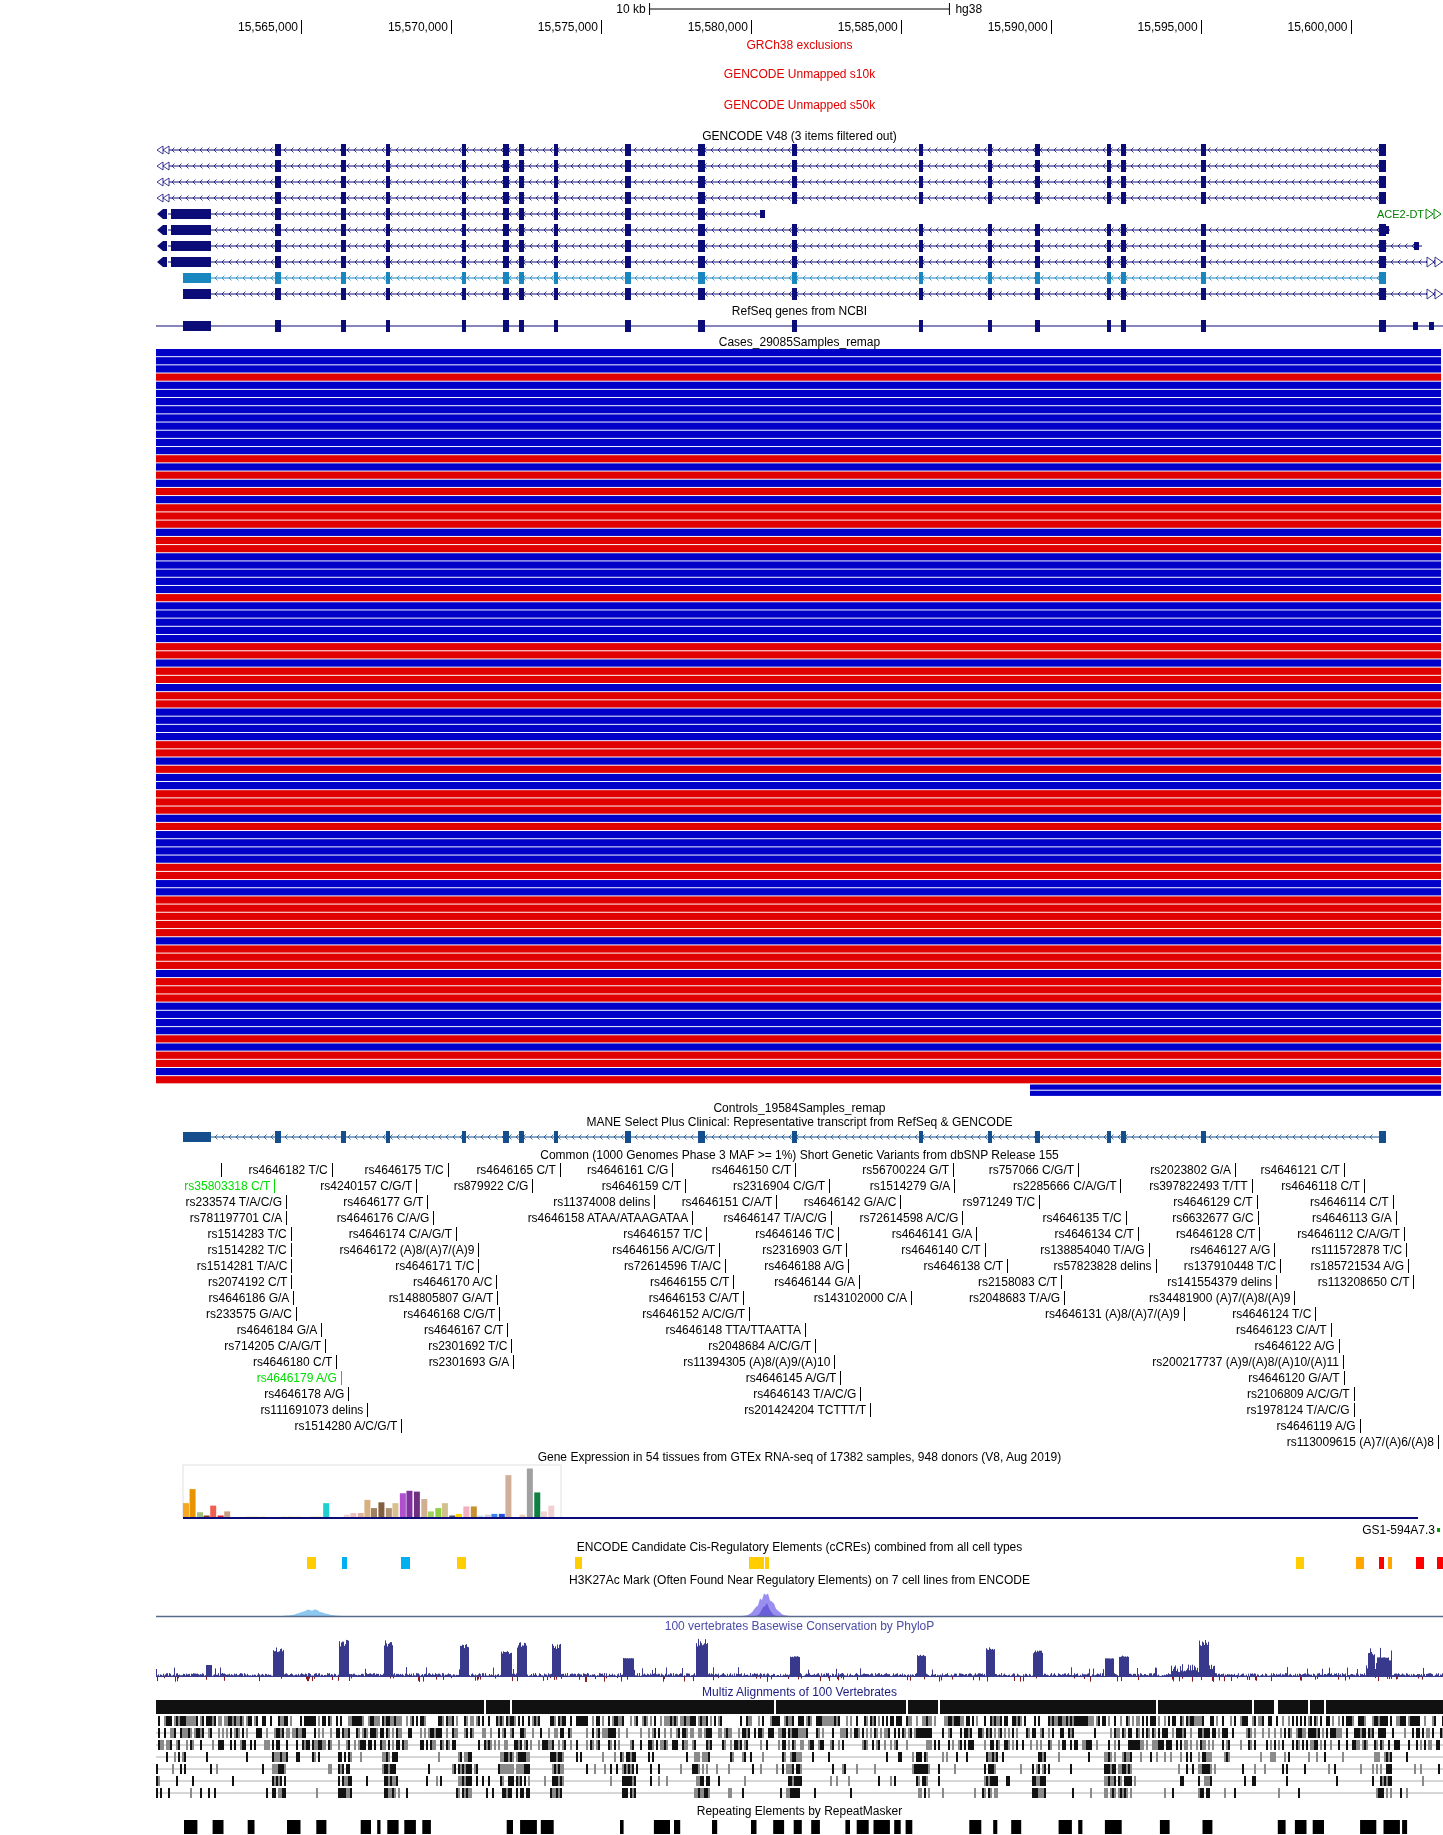  What do you see at coordinates (1300, 1410) in the screenshot?
I see `variant-label: rs1978124 T/A/C/G` at bounding box center [1300, 1410].